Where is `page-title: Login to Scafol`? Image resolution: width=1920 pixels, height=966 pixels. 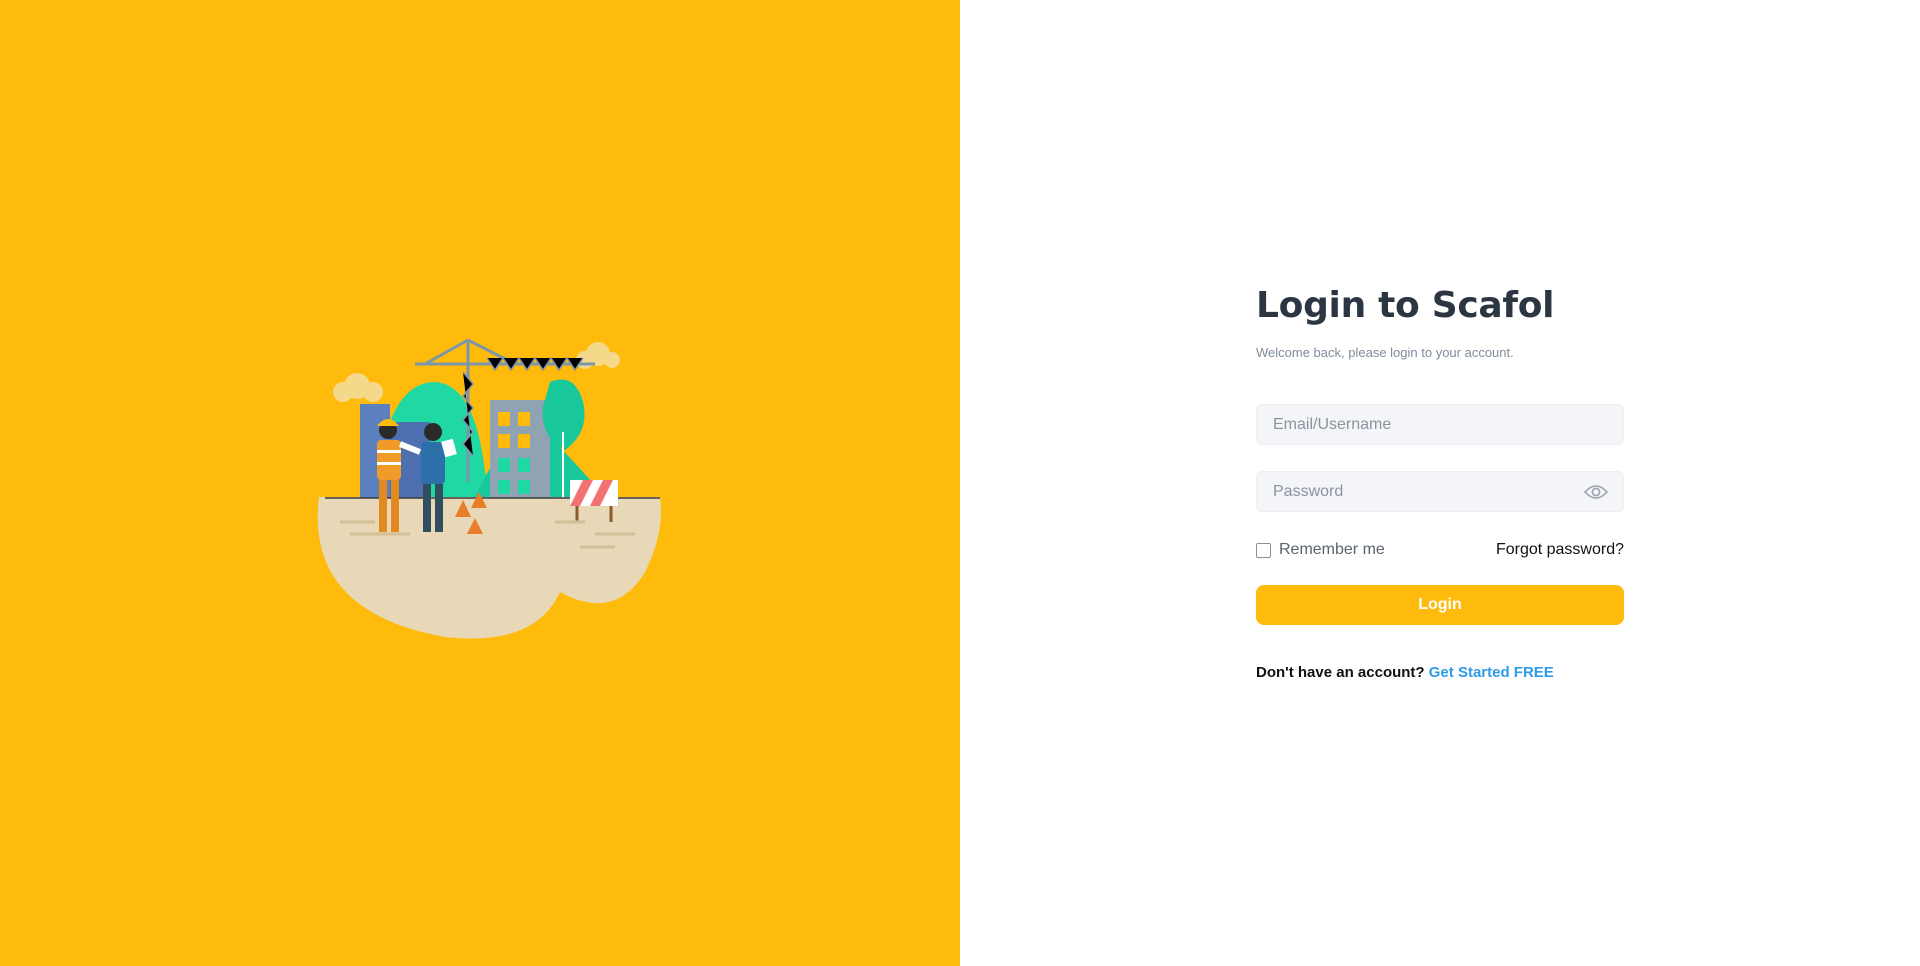
page-title: Login to Scafol is located at coordinates (1405, 305).